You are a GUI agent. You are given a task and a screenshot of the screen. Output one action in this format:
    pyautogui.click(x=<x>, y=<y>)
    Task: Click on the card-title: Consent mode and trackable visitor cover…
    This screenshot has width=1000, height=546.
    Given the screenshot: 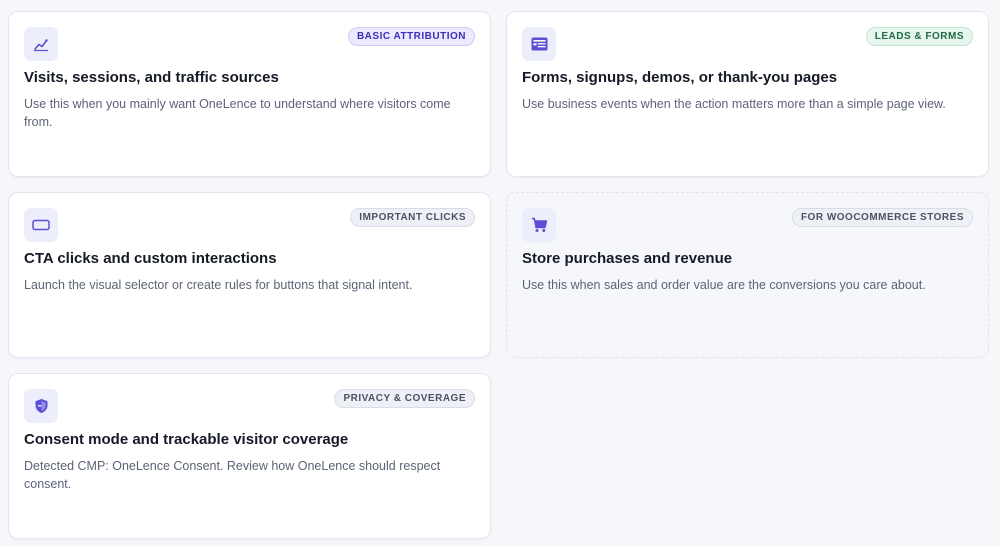 What is the action you would take?
    pyautogui.click(x=186, y=439)
    